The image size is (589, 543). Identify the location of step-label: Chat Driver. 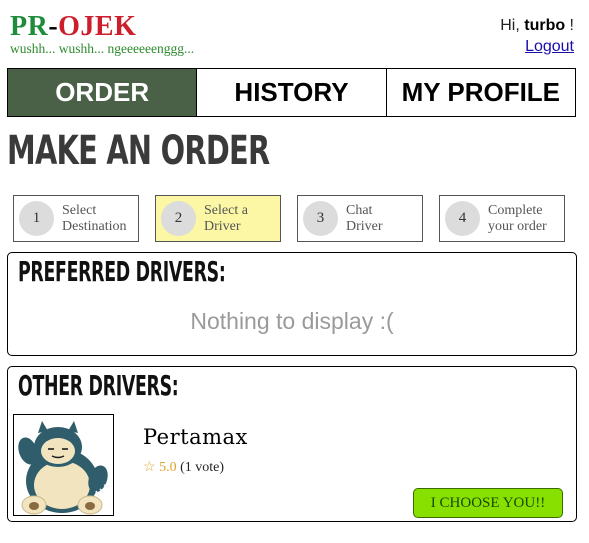
(364, 218).